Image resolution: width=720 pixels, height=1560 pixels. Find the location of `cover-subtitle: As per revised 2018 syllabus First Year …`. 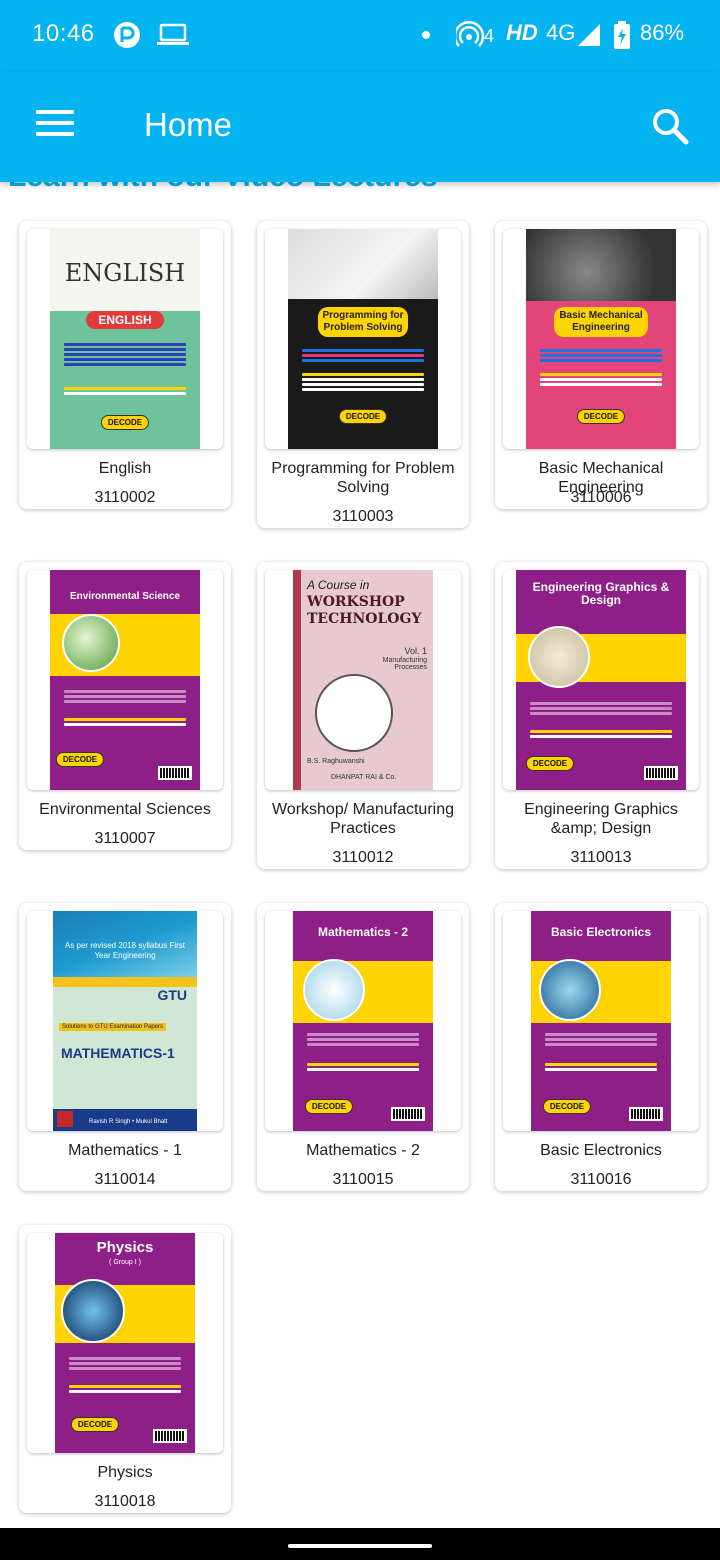

cover-subtitle: As per revised 2018 syllabus First Year … is located at coordinates (125, 950).